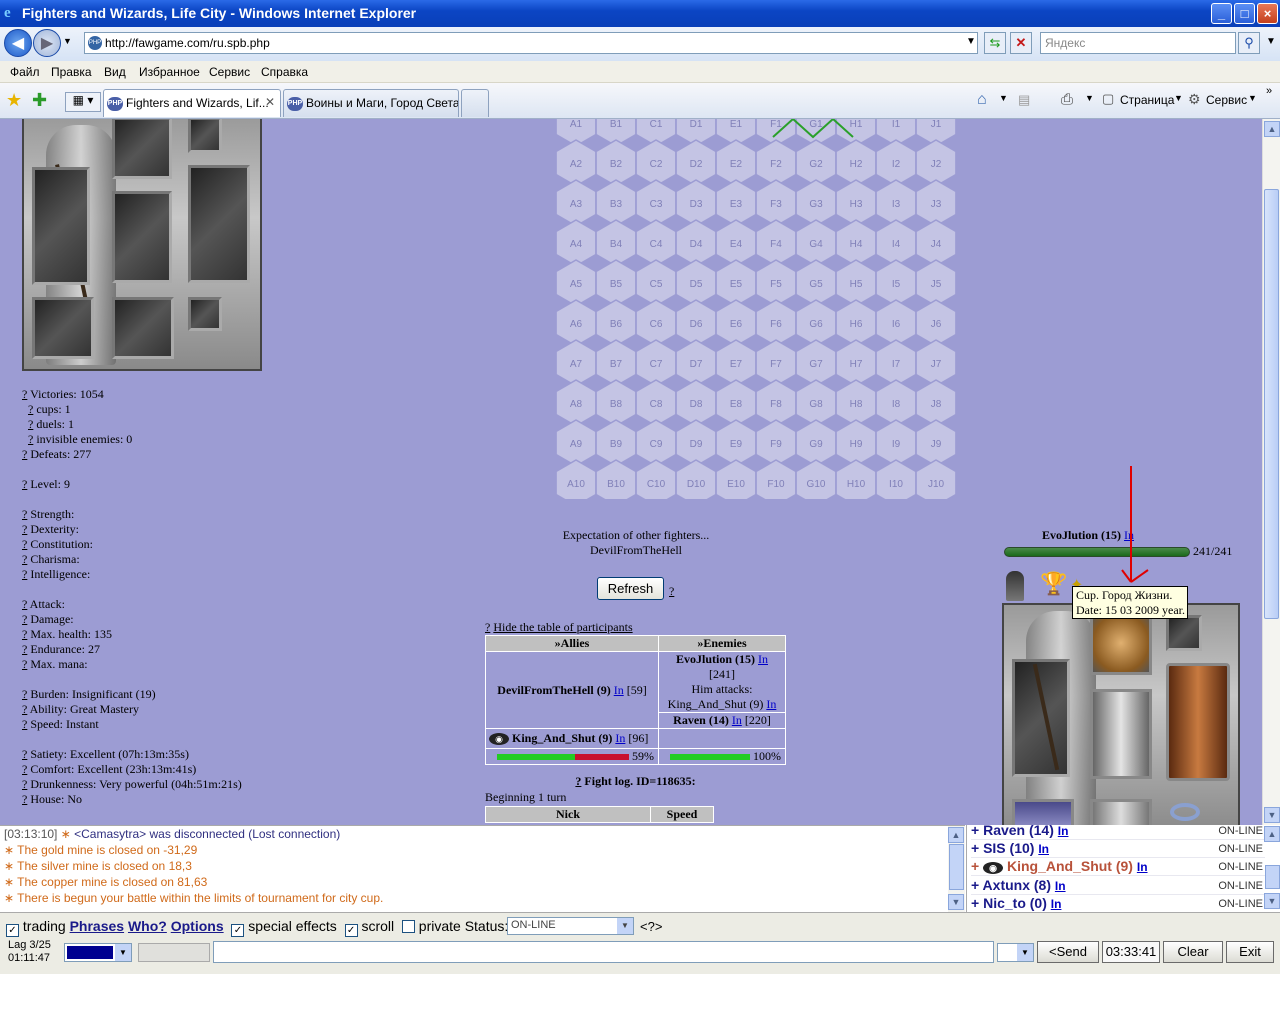 The image size is (1280, 1024). I want to click on smiley-select: ▼, so click(1015, 952).